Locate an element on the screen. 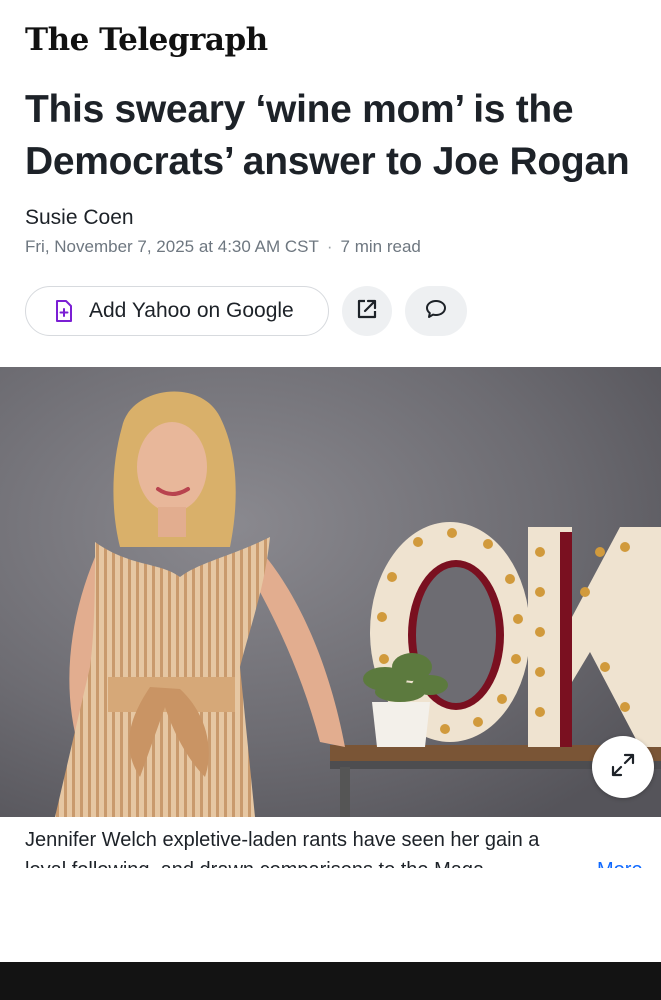 Image resolution: width=661 pixels, height=1000 pixels. bottom-navigation-bar is located at coordinates (330, 981).